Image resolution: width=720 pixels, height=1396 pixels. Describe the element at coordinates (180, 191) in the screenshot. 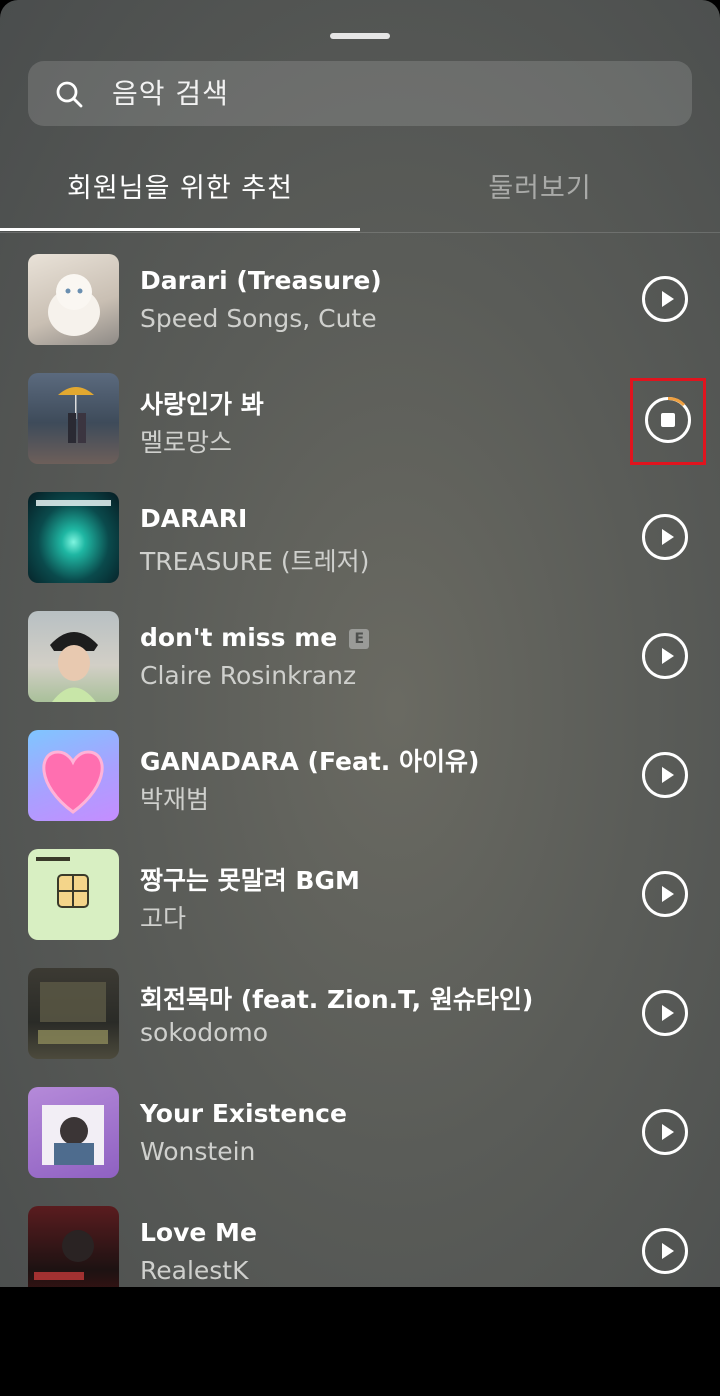

I see `tab-recommended: 회원님을 위한 추천` at that location.